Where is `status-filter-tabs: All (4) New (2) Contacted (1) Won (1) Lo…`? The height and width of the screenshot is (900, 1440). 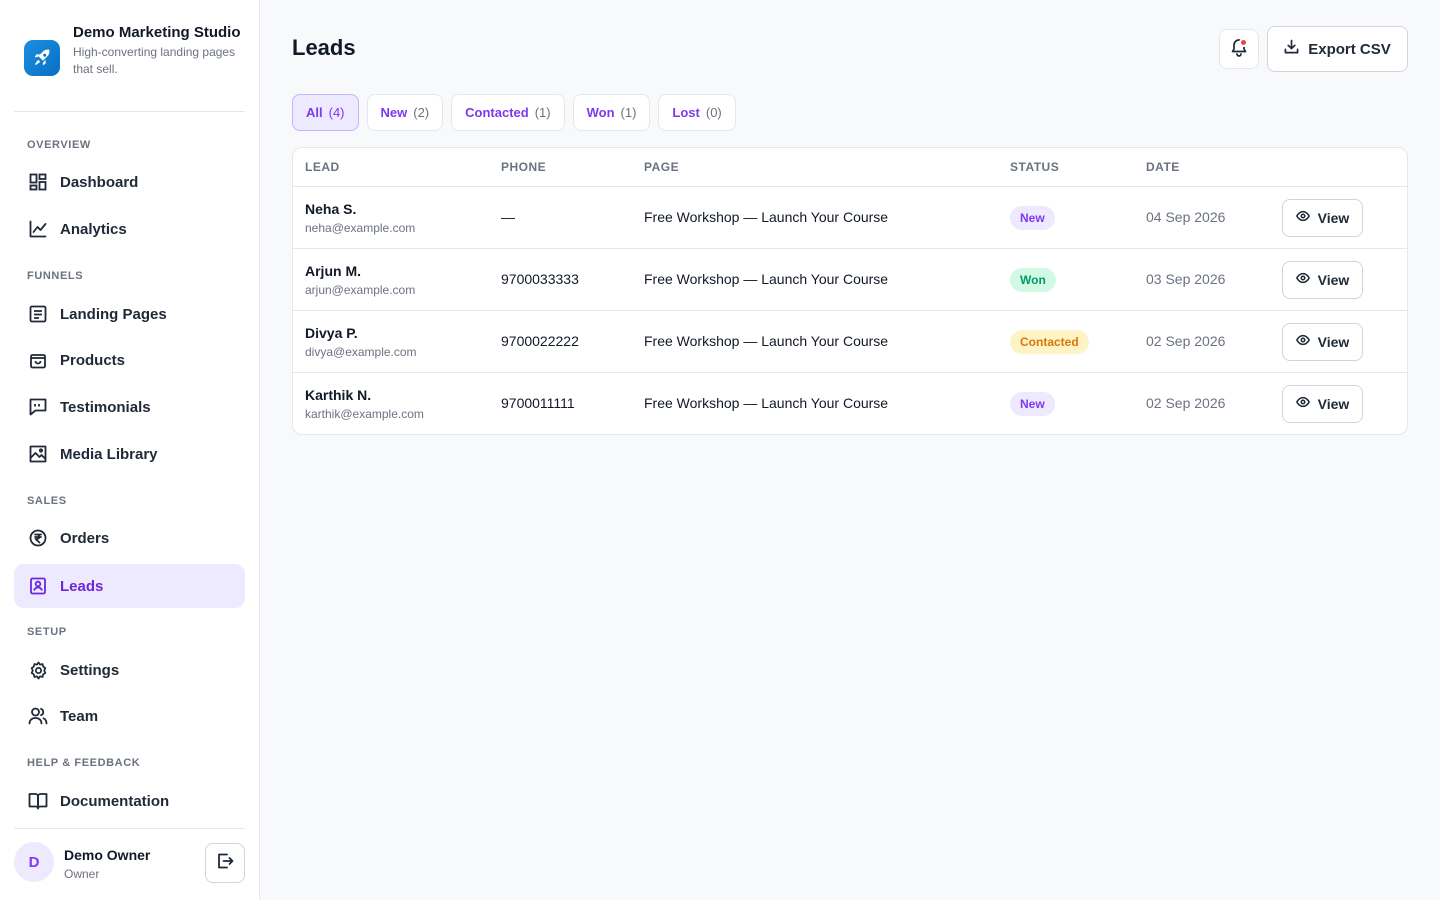
status-filter-tabs: All (4) New (2) Contacted (1) Won (1) Lo… is located at coordinates (514, 112).